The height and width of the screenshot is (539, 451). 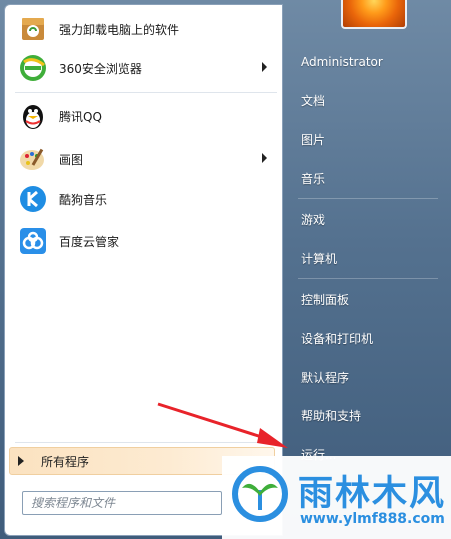 I want to click on search-input, so click(x=122, y=503).